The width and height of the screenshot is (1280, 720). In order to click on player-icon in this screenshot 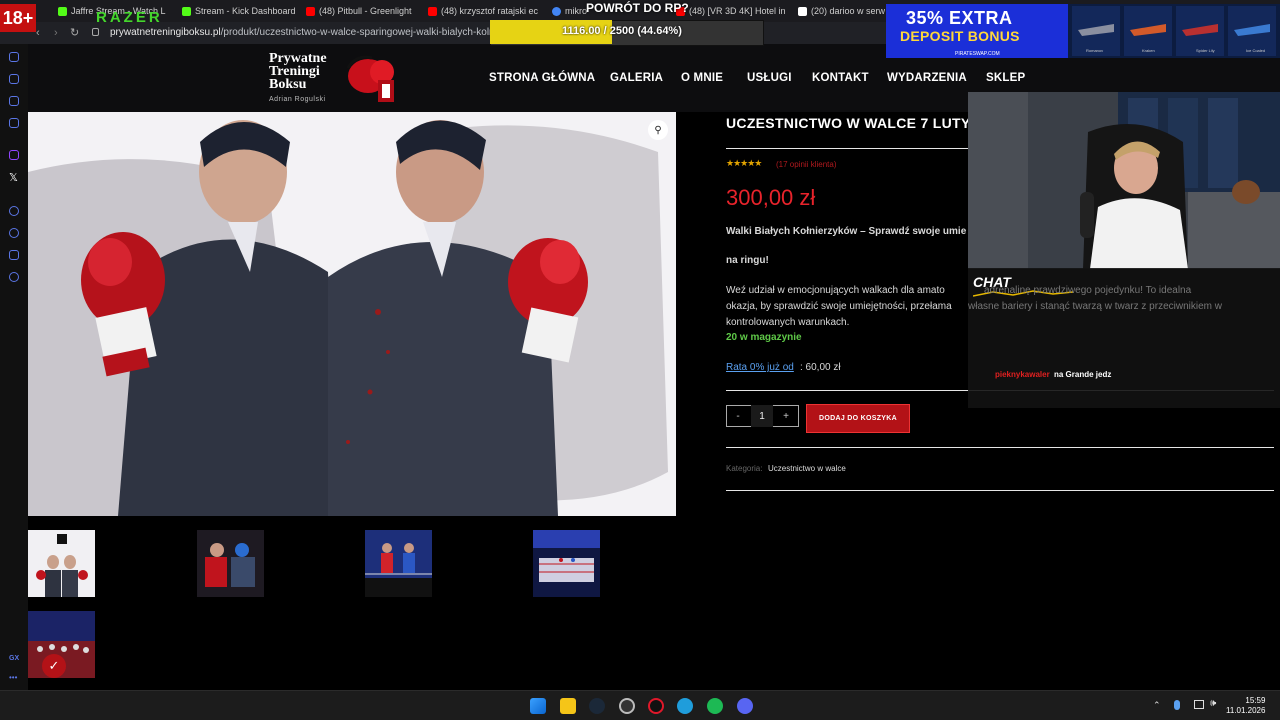, I will do `click(14, 211)`.